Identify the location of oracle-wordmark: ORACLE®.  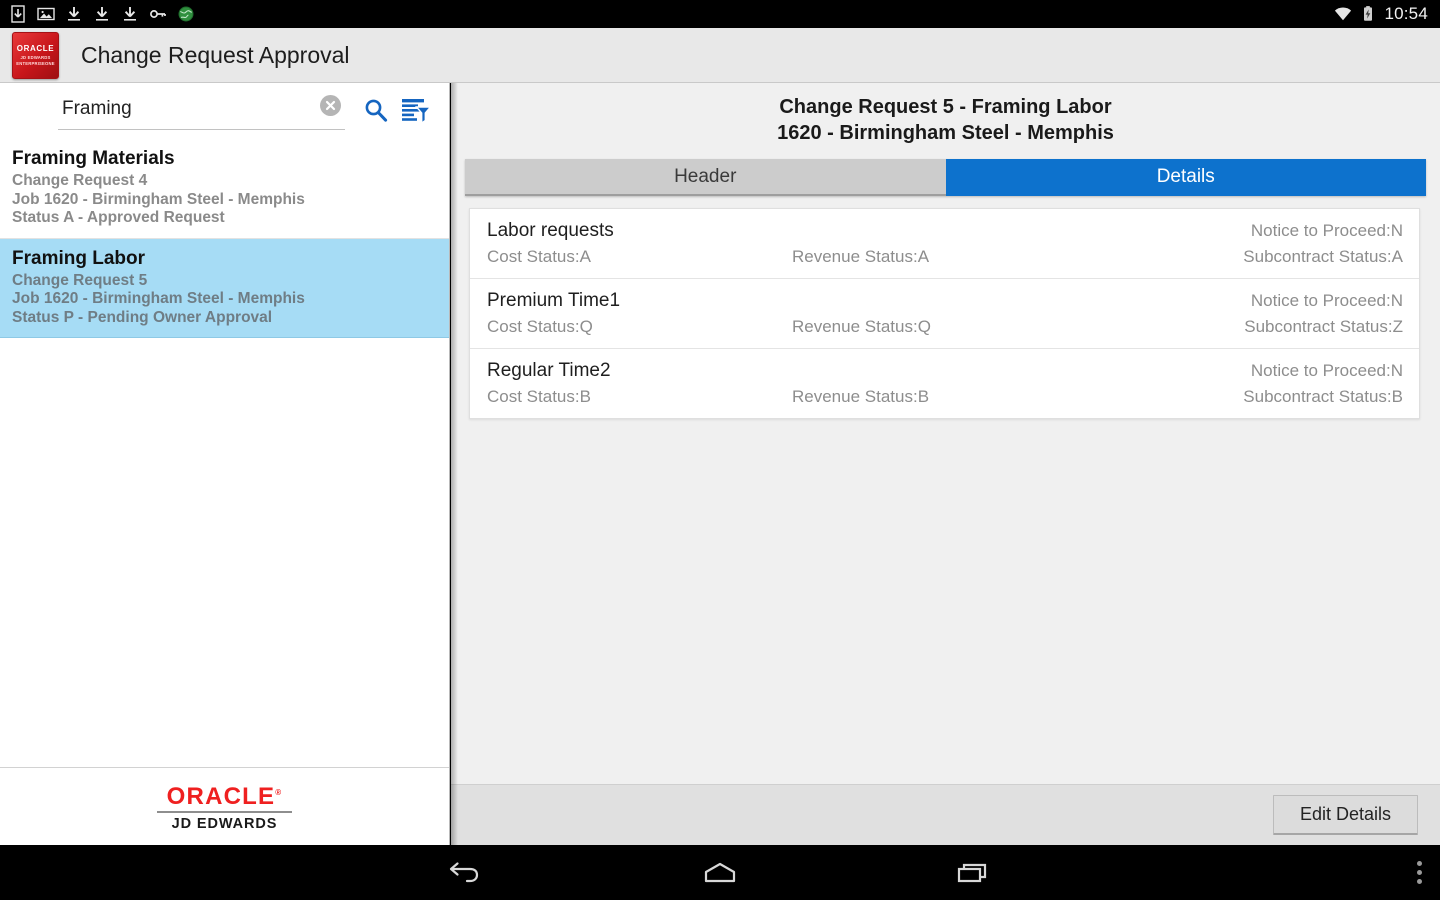
(224, 797).